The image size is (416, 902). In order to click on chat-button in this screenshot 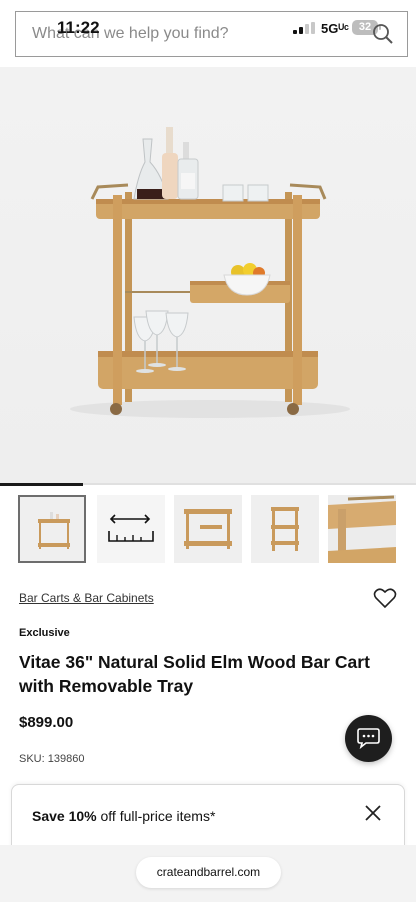, I will do `click(368, 738)`.